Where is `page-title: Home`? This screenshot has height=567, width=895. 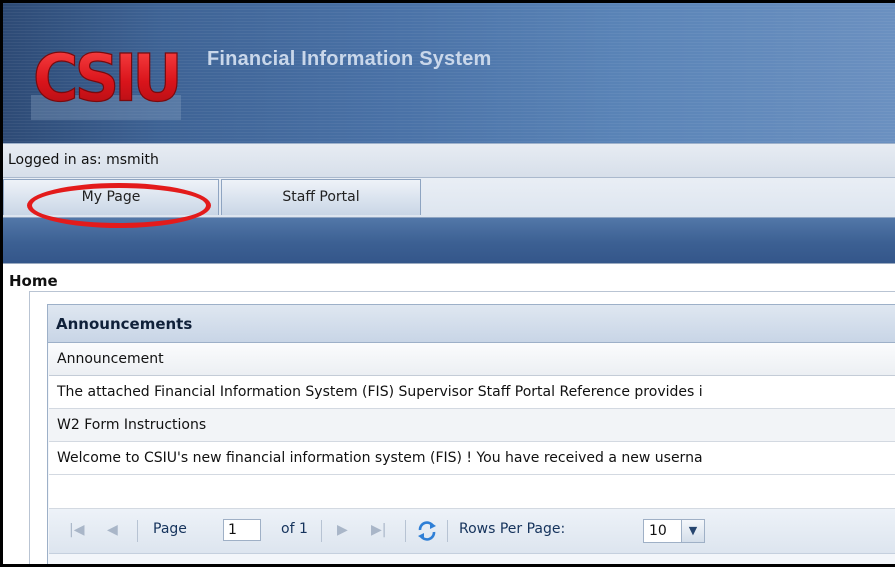
page-title: Home is located at coordinates (33, 281).